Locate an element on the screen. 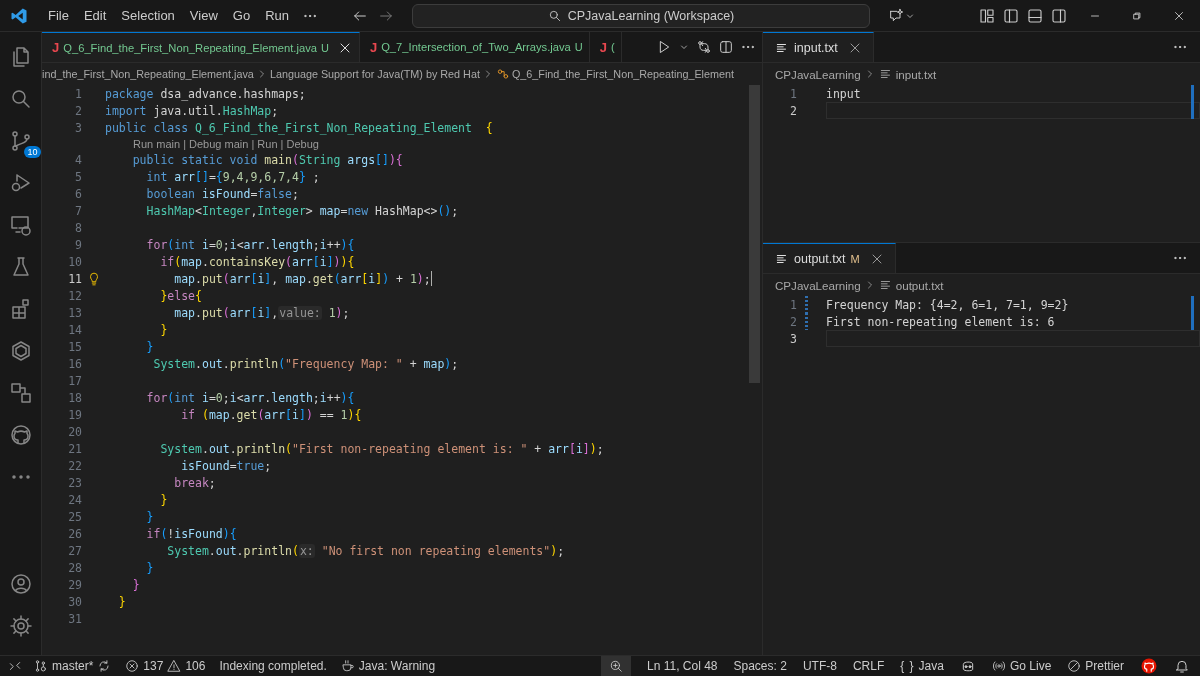 The image size is (1200, 676). error-count: 137 is located at coordinates (153, 666).